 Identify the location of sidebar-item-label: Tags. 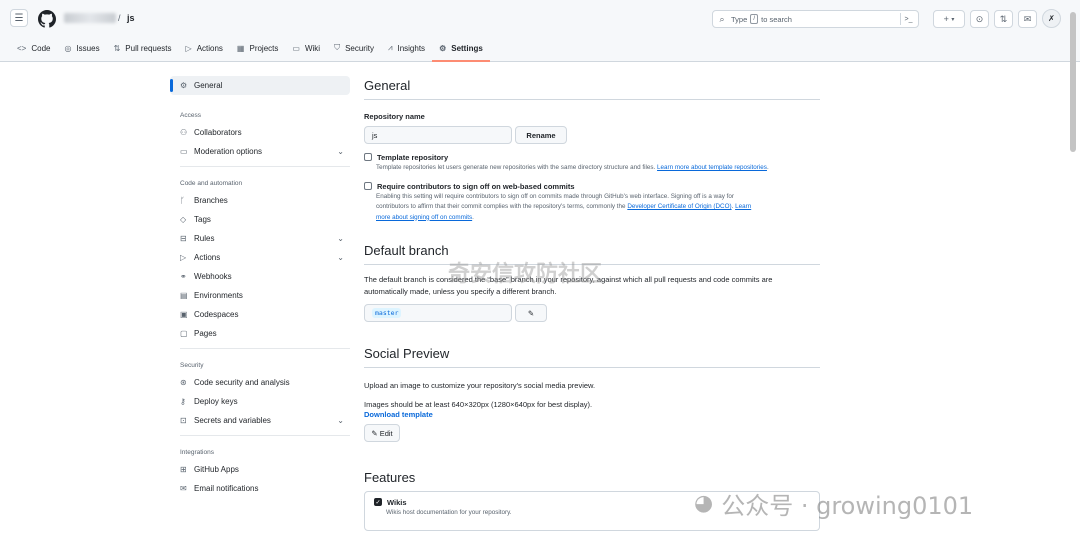
(202, 219).